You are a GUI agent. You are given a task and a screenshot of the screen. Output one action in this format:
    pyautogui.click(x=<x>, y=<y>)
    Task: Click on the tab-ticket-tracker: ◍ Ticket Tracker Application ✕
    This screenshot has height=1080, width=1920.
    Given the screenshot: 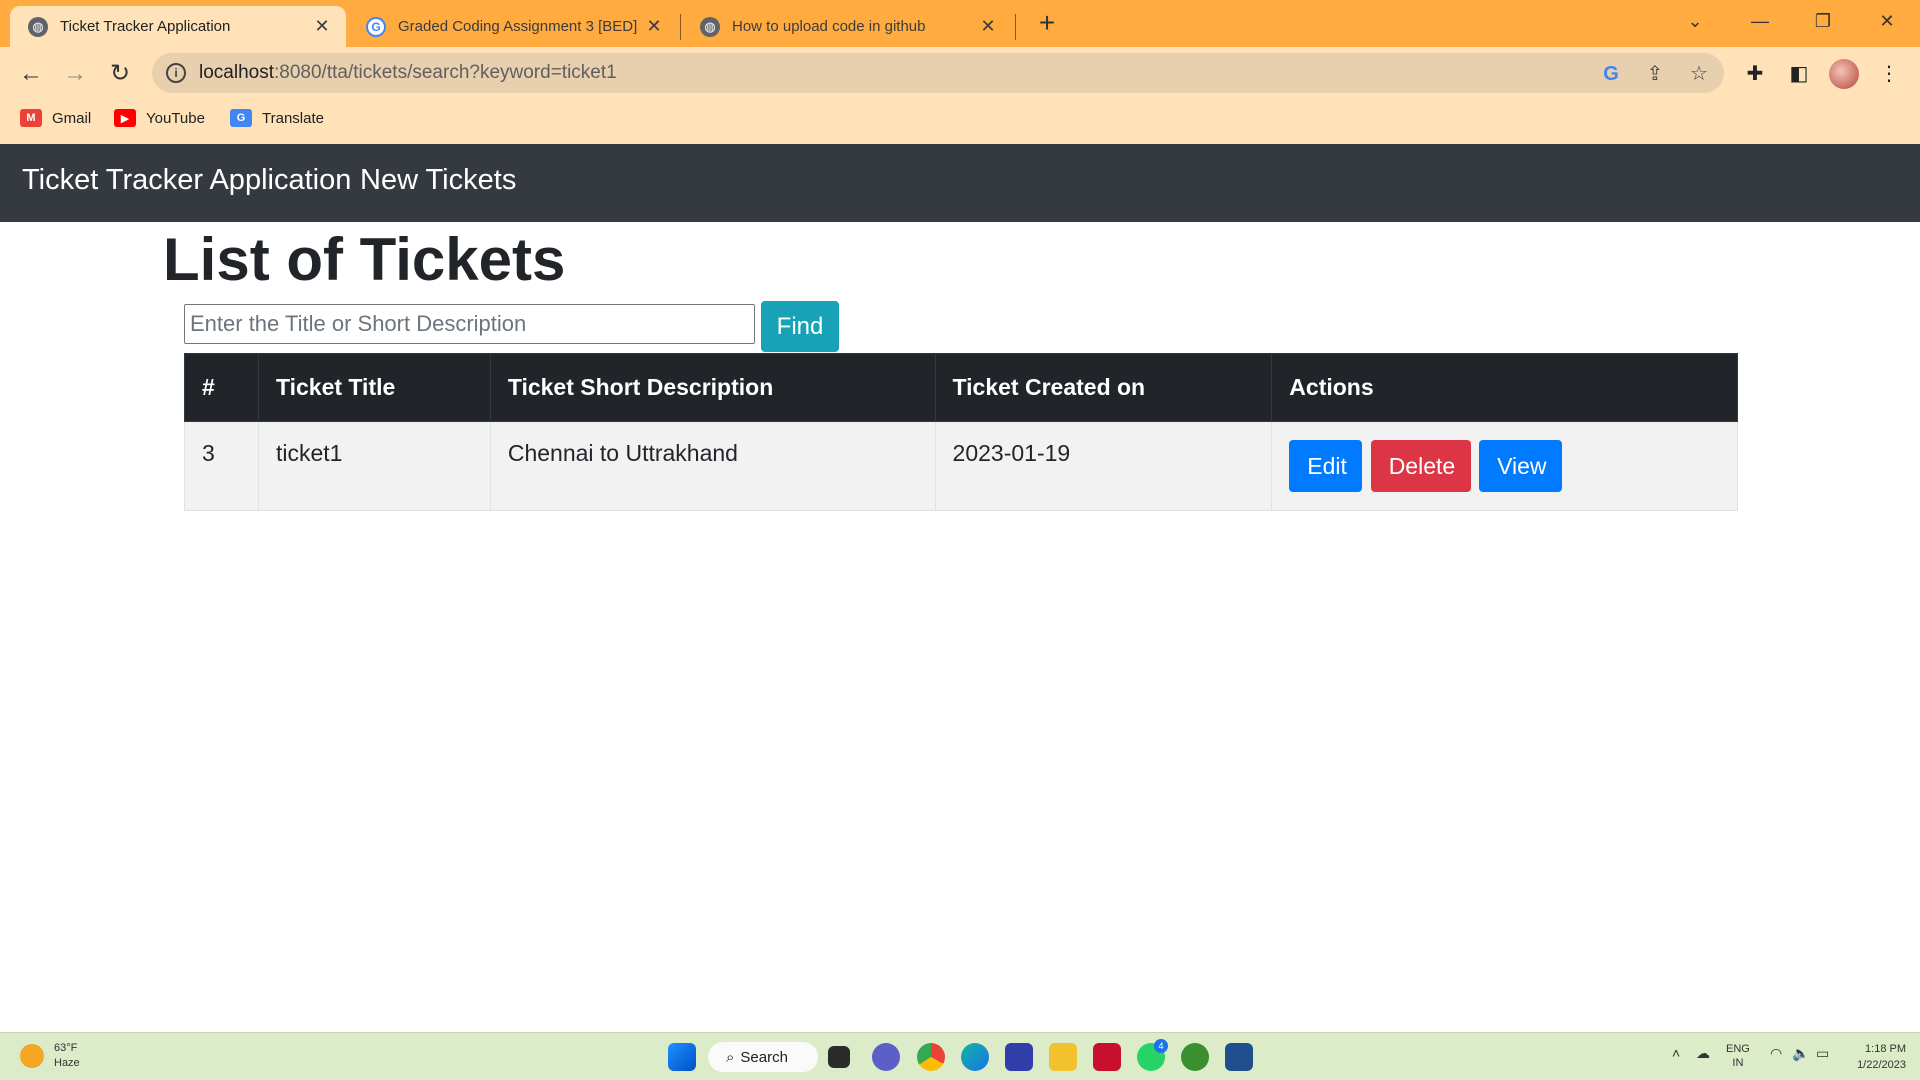 What is the action you would take?
    pyautogui.click(x=178, y=26)
    